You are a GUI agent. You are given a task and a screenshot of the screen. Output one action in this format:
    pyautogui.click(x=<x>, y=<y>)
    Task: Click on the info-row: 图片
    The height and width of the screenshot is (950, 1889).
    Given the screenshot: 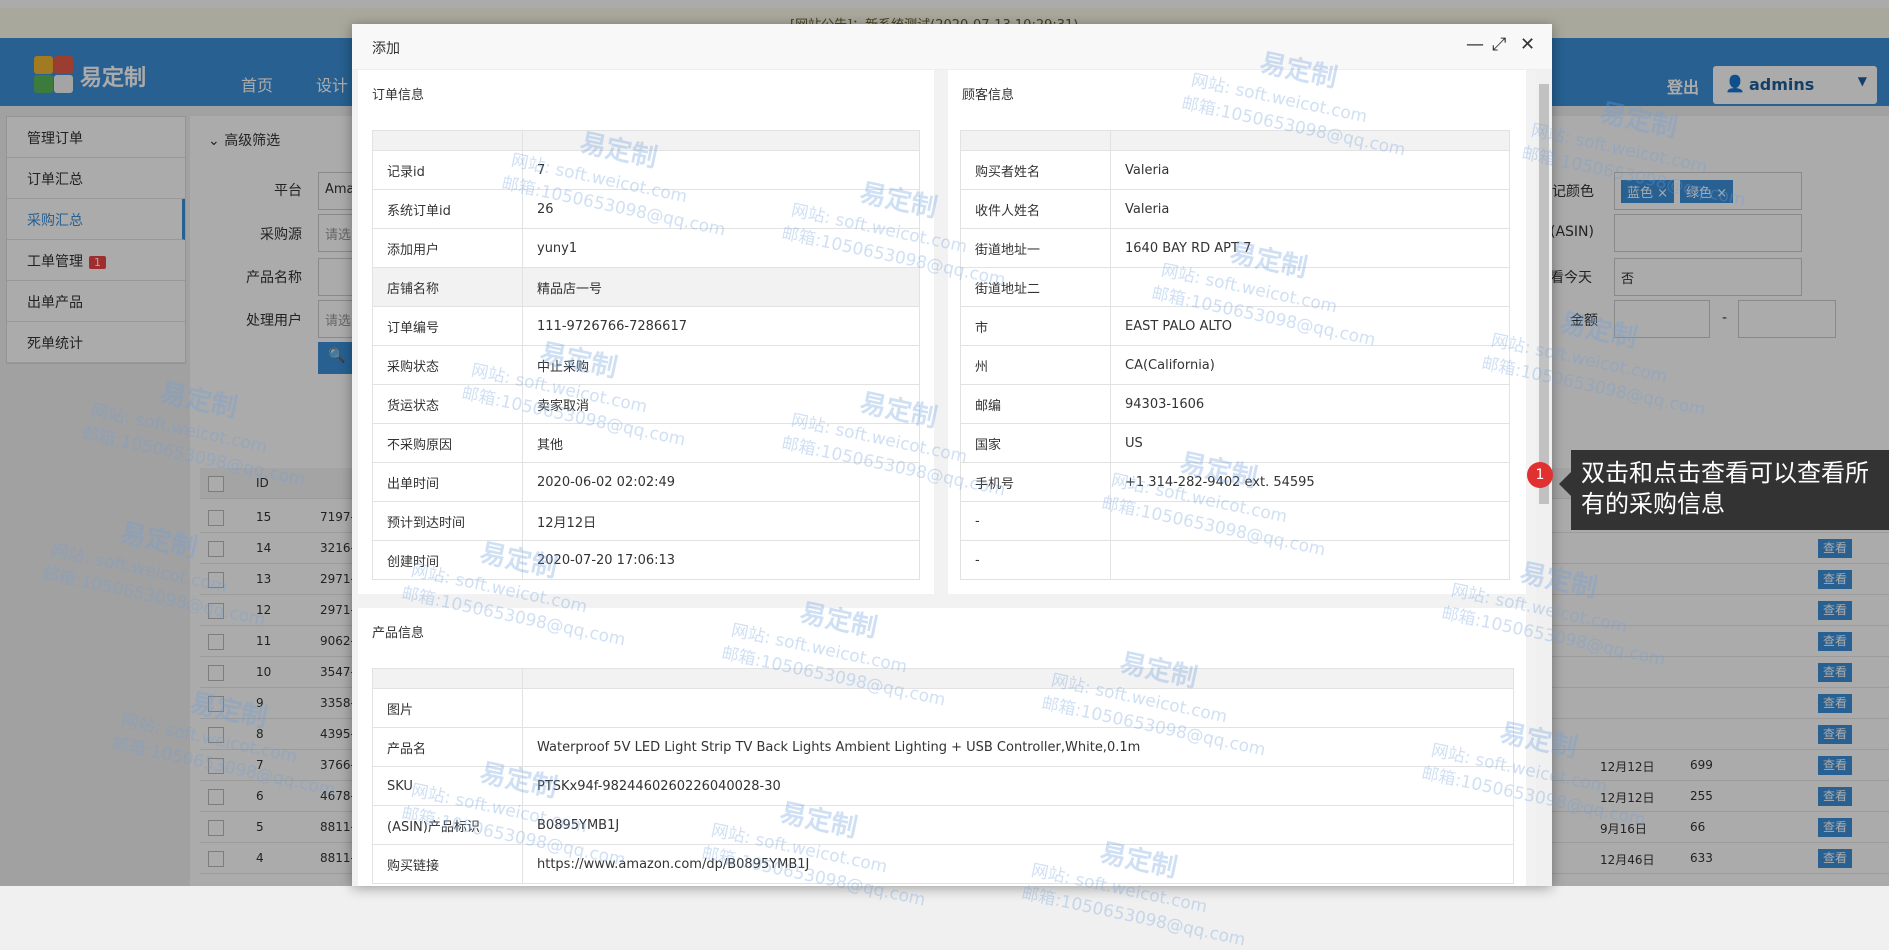 What is the action you would take?
    pyautogui.click(x=943, y=708)
    